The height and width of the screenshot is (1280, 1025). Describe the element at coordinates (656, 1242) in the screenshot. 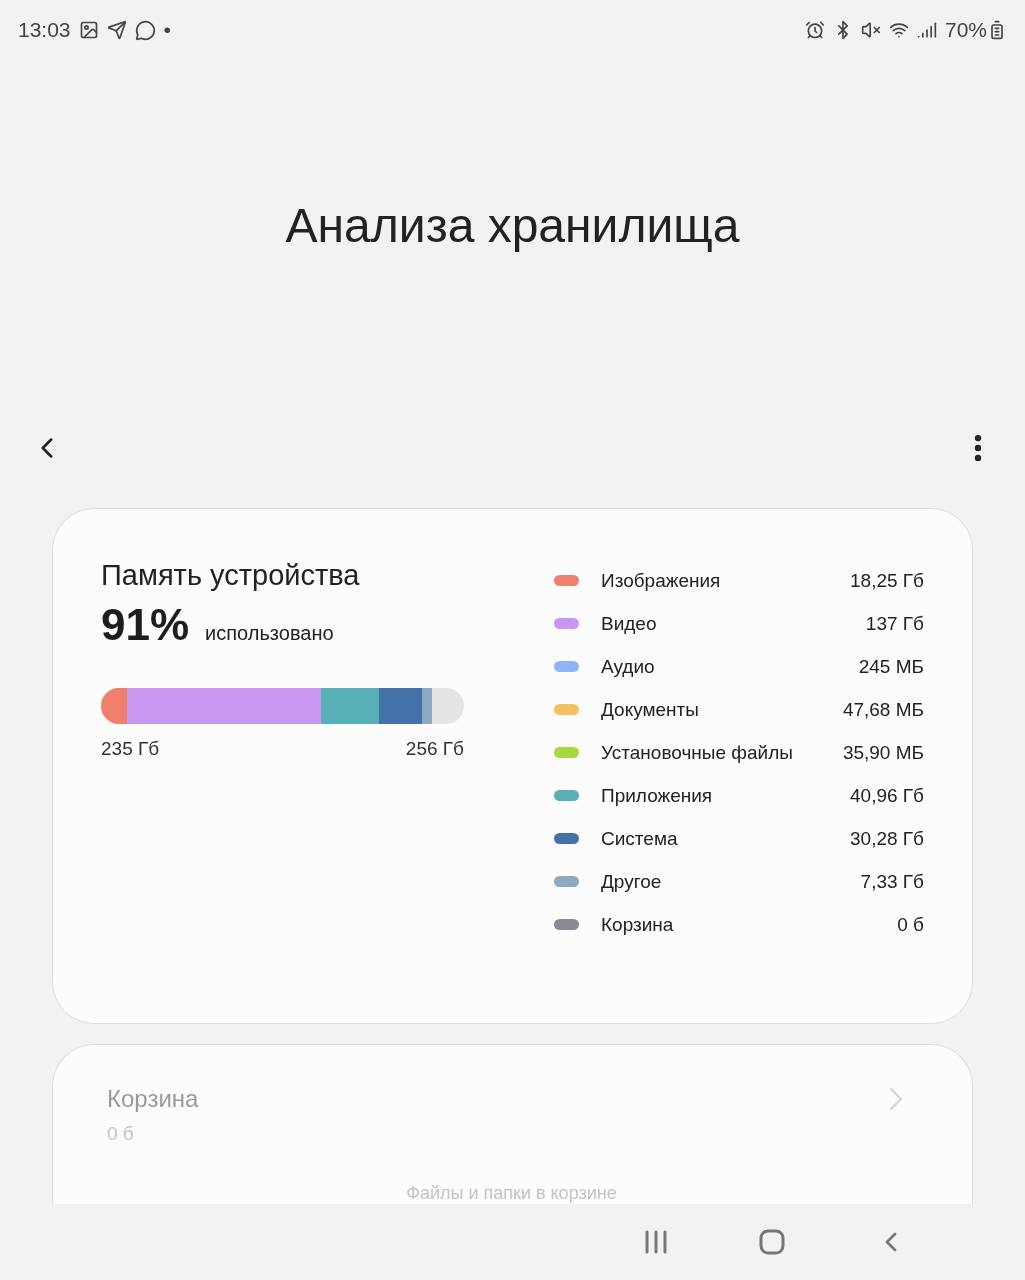

I see `recent-apps-button` at that location.